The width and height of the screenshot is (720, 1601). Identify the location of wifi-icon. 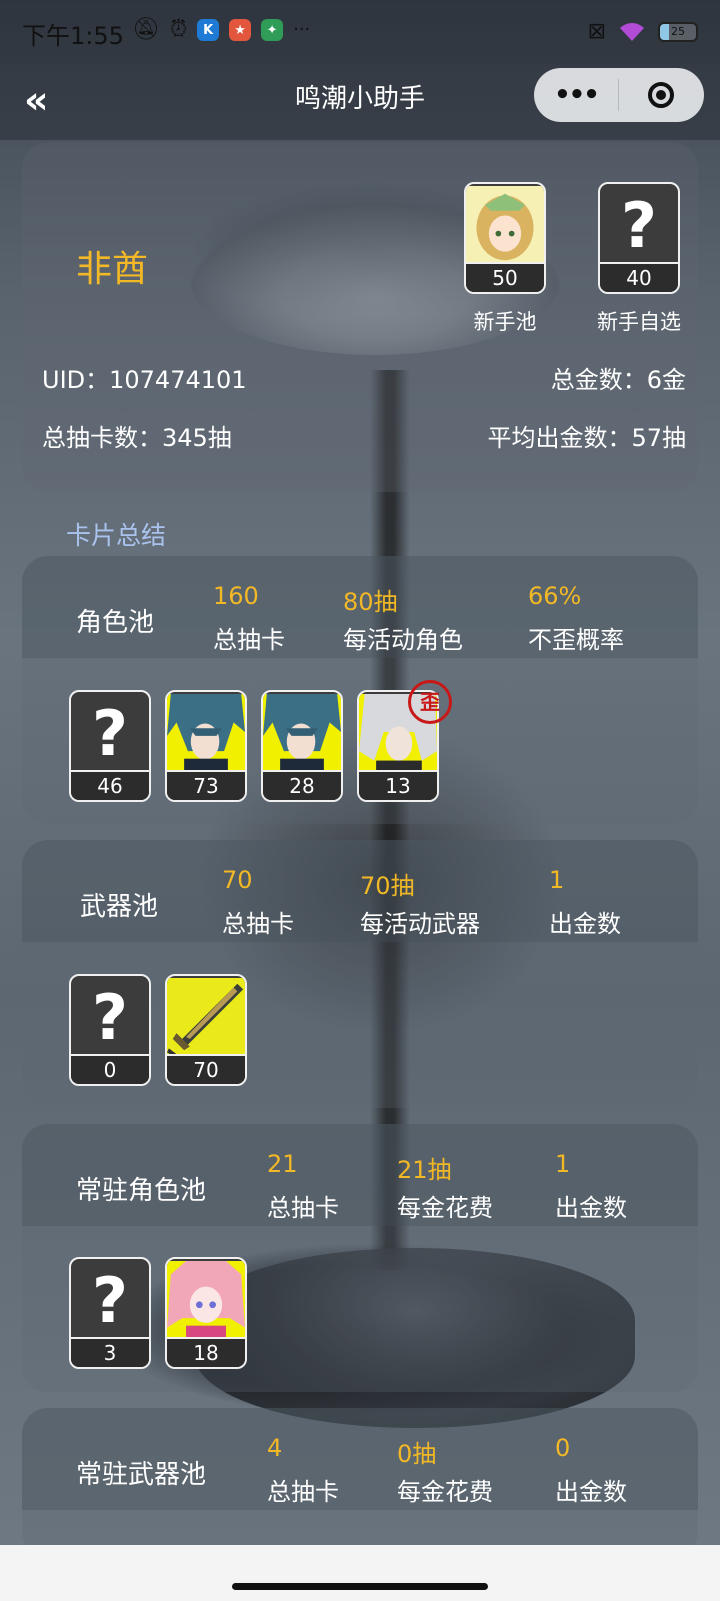
(632, 32).